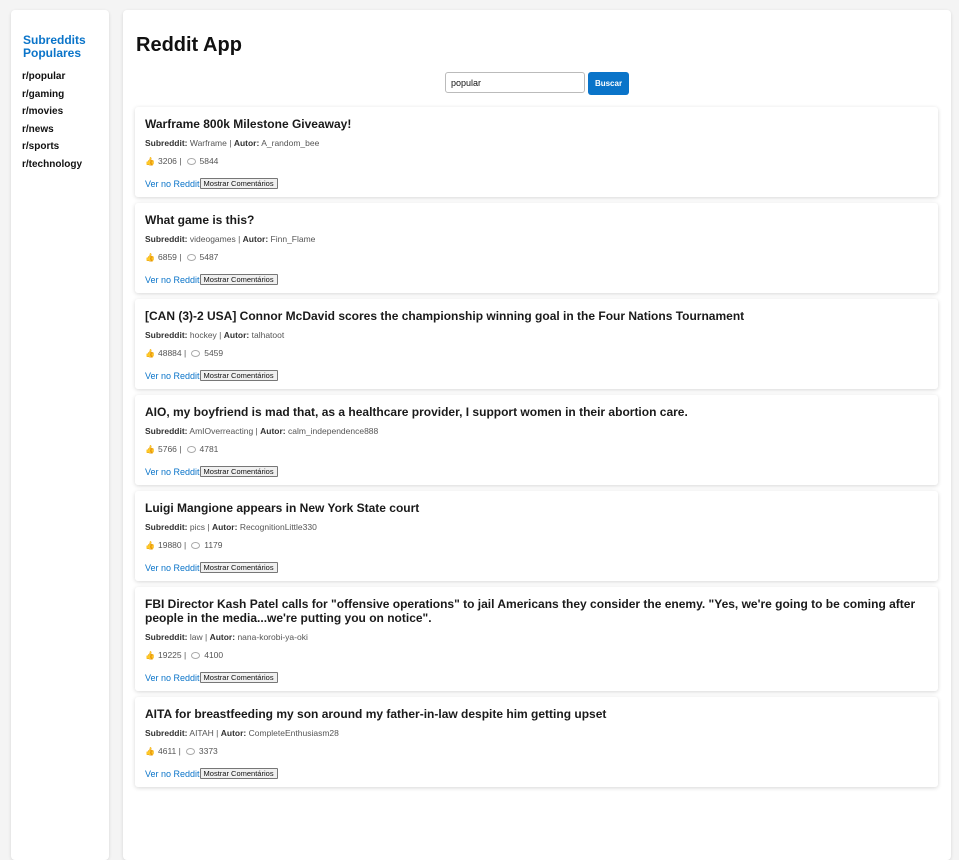 This screenshot has height=860, width=959. Describe the element at coordinates (214, 353) in the screenshot. I see `post-comment-count: 5459` at that location.